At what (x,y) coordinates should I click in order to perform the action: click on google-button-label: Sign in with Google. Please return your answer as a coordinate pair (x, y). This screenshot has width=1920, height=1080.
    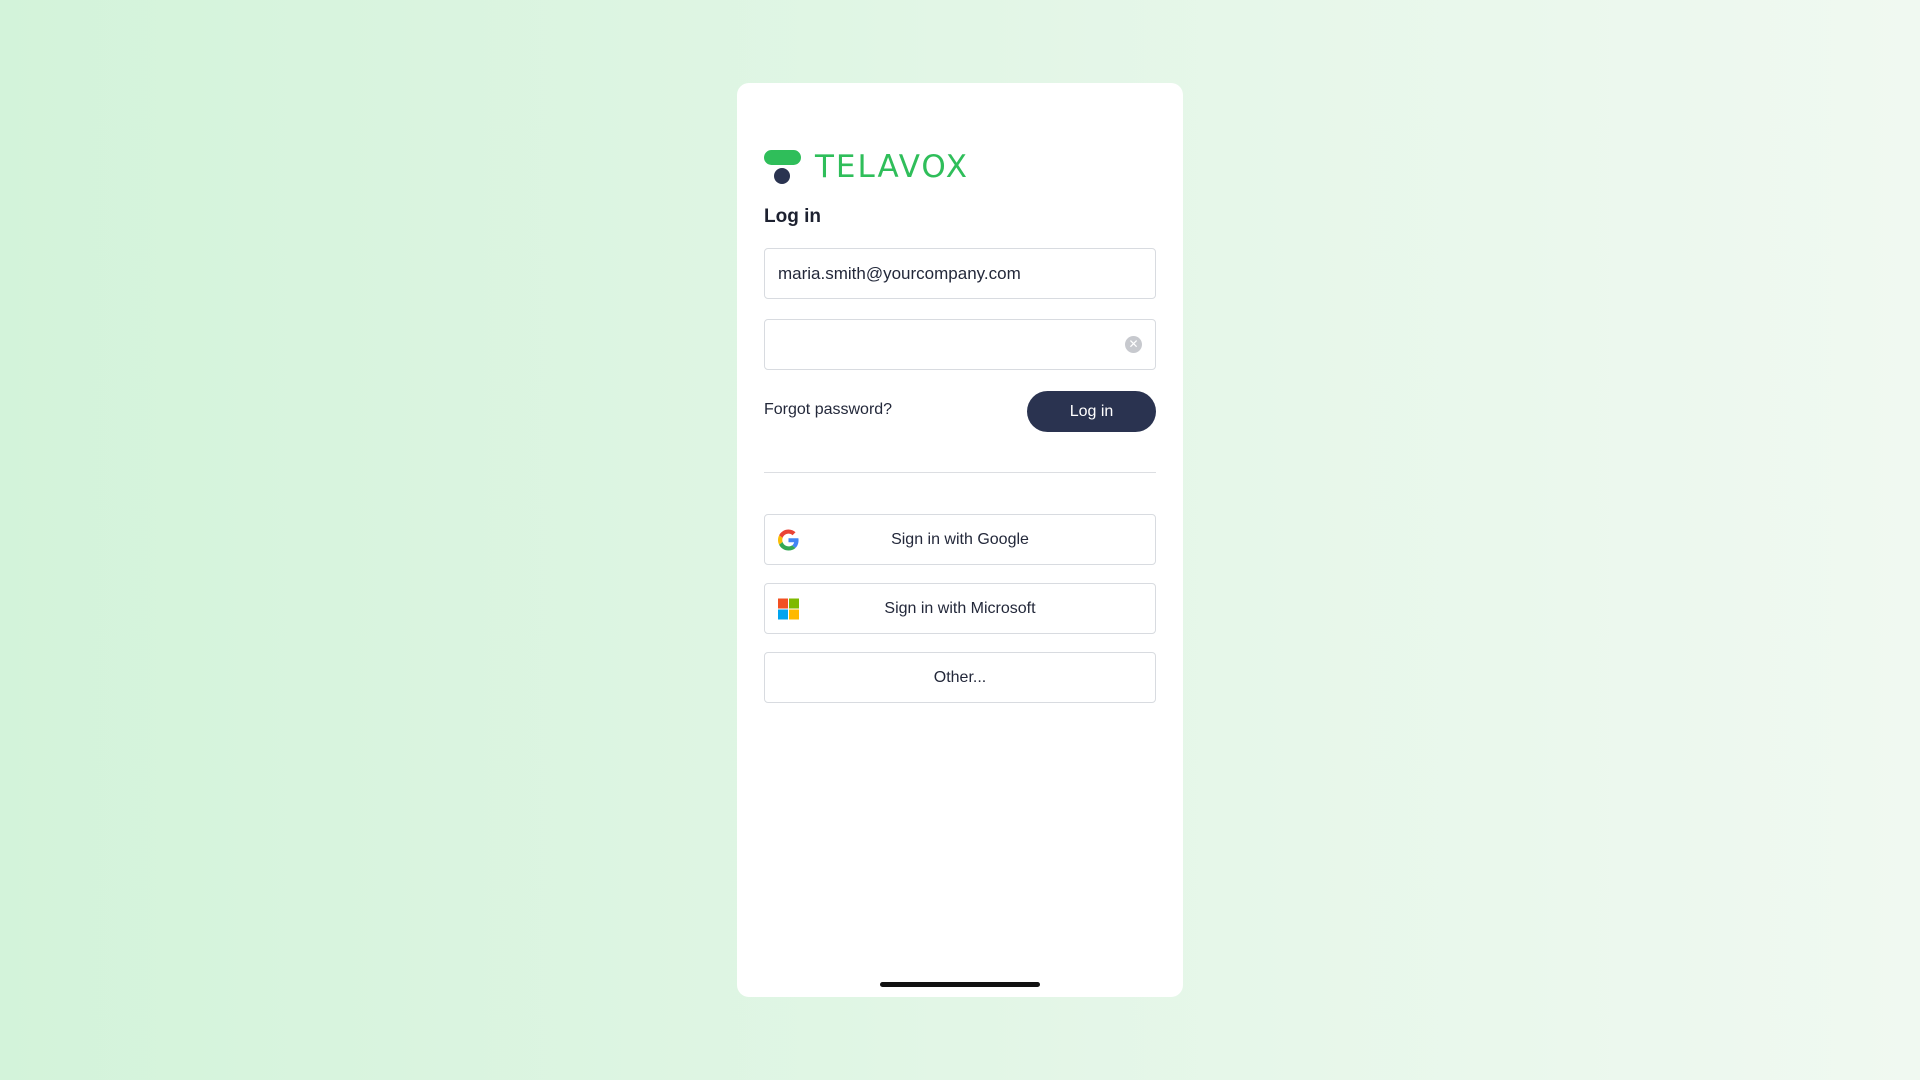
    Looking at the image, I should click on (960, 539).